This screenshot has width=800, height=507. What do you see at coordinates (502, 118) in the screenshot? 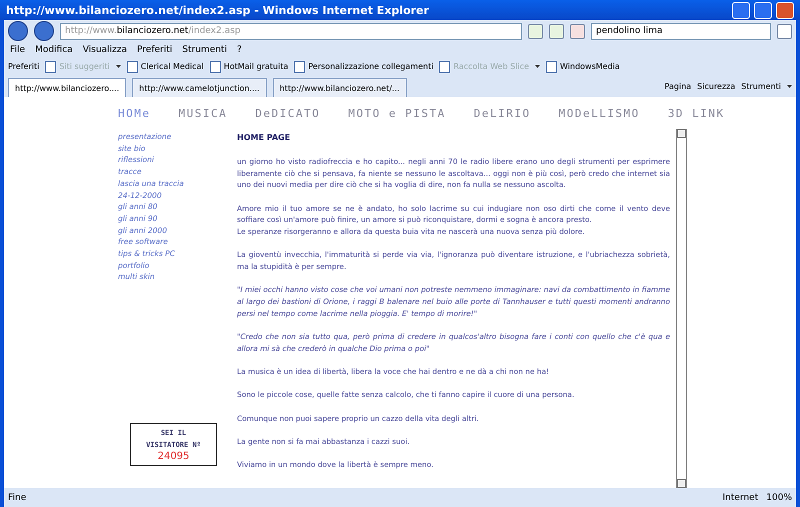
I see `nav-link: DeLIRIO` at bounding box center [502, 118].